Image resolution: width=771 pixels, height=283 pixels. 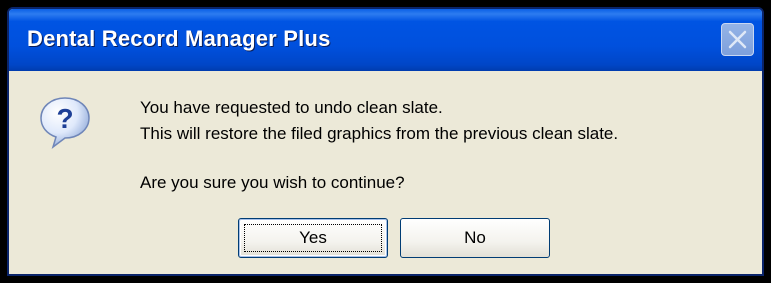 I want to click on yes-button-label: Yes, so click(x=313, y=237).